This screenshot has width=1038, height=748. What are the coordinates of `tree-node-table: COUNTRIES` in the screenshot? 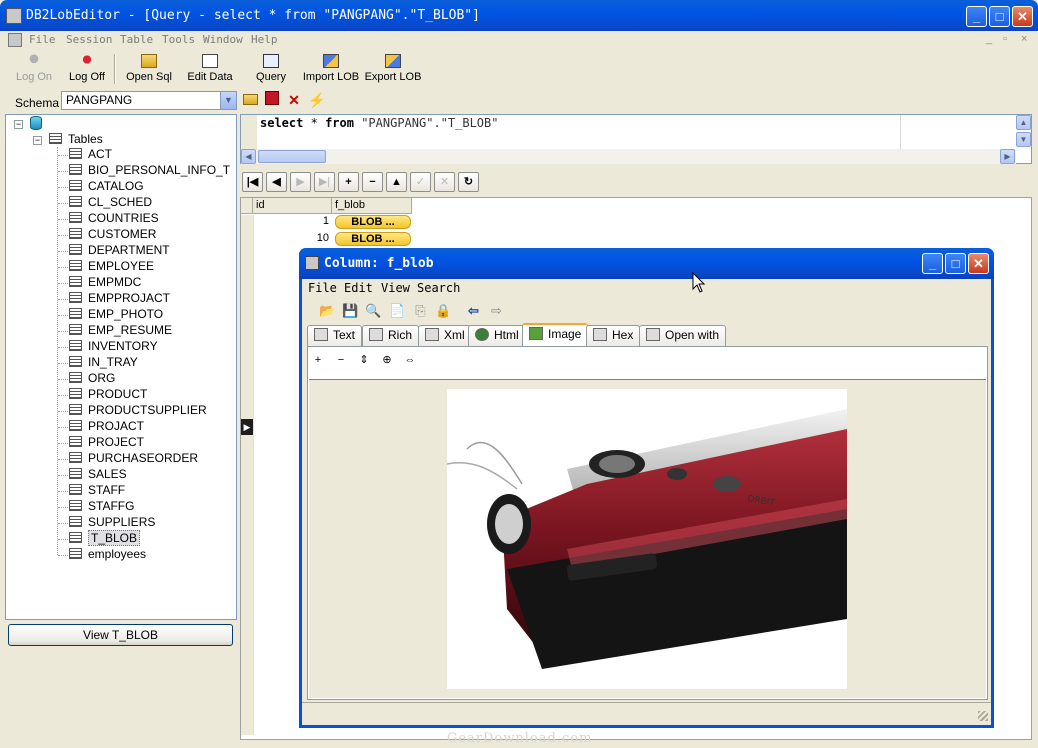 It's located at (114, 219).